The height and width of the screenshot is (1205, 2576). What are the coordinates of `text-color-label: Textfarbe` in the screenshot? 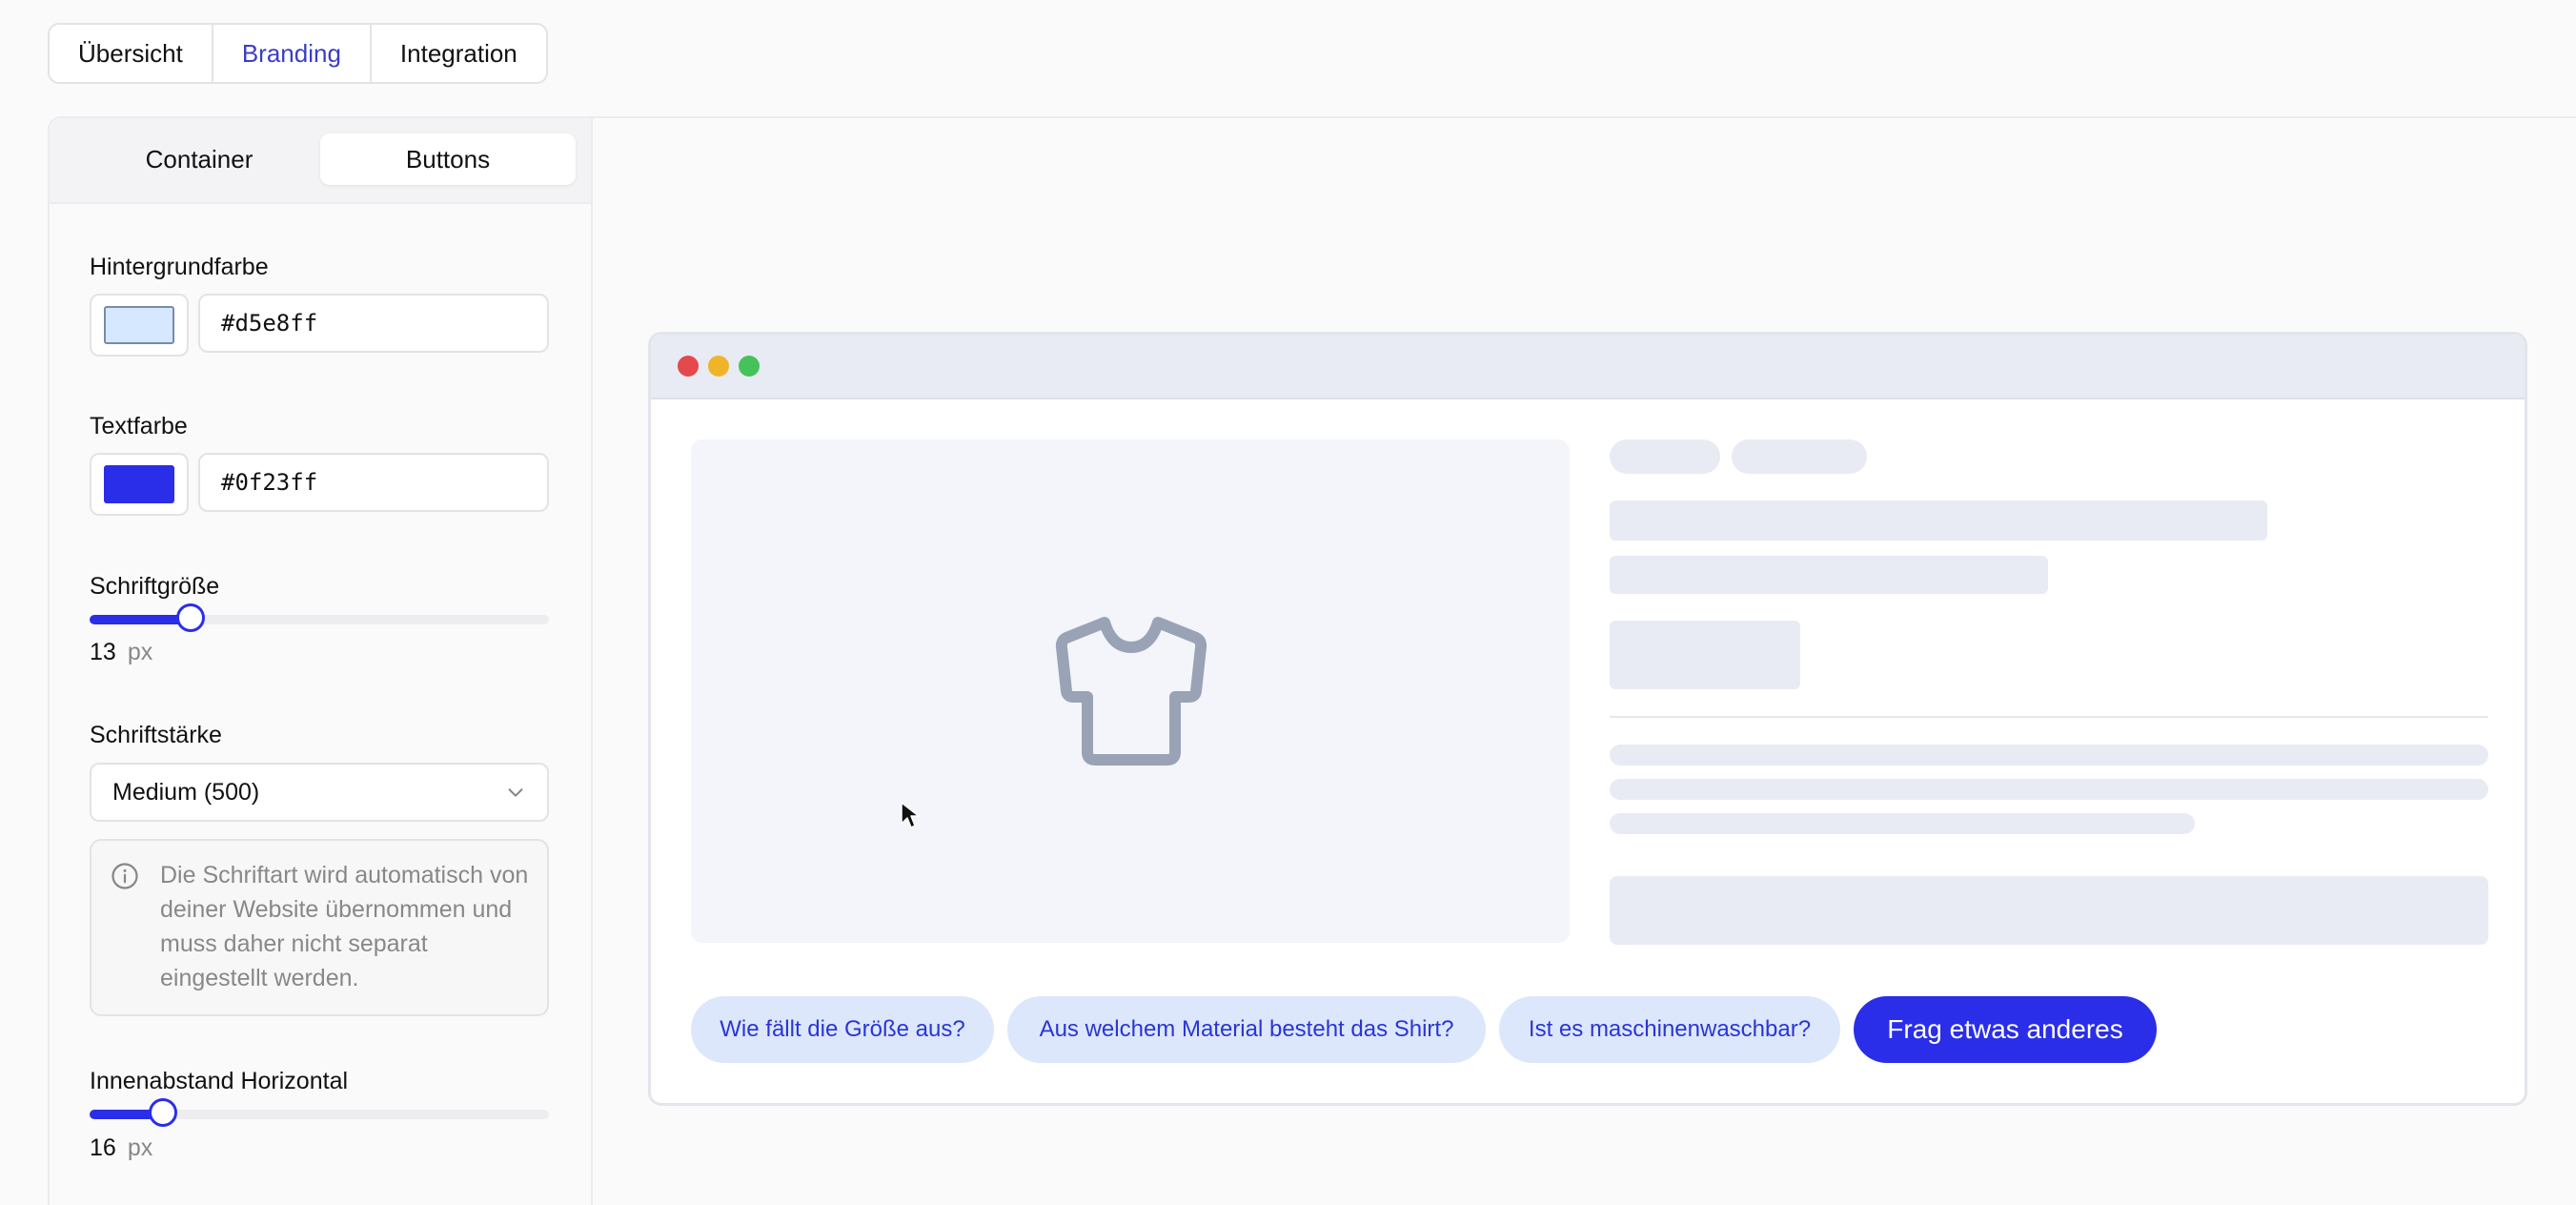 It's located at (139, 426).